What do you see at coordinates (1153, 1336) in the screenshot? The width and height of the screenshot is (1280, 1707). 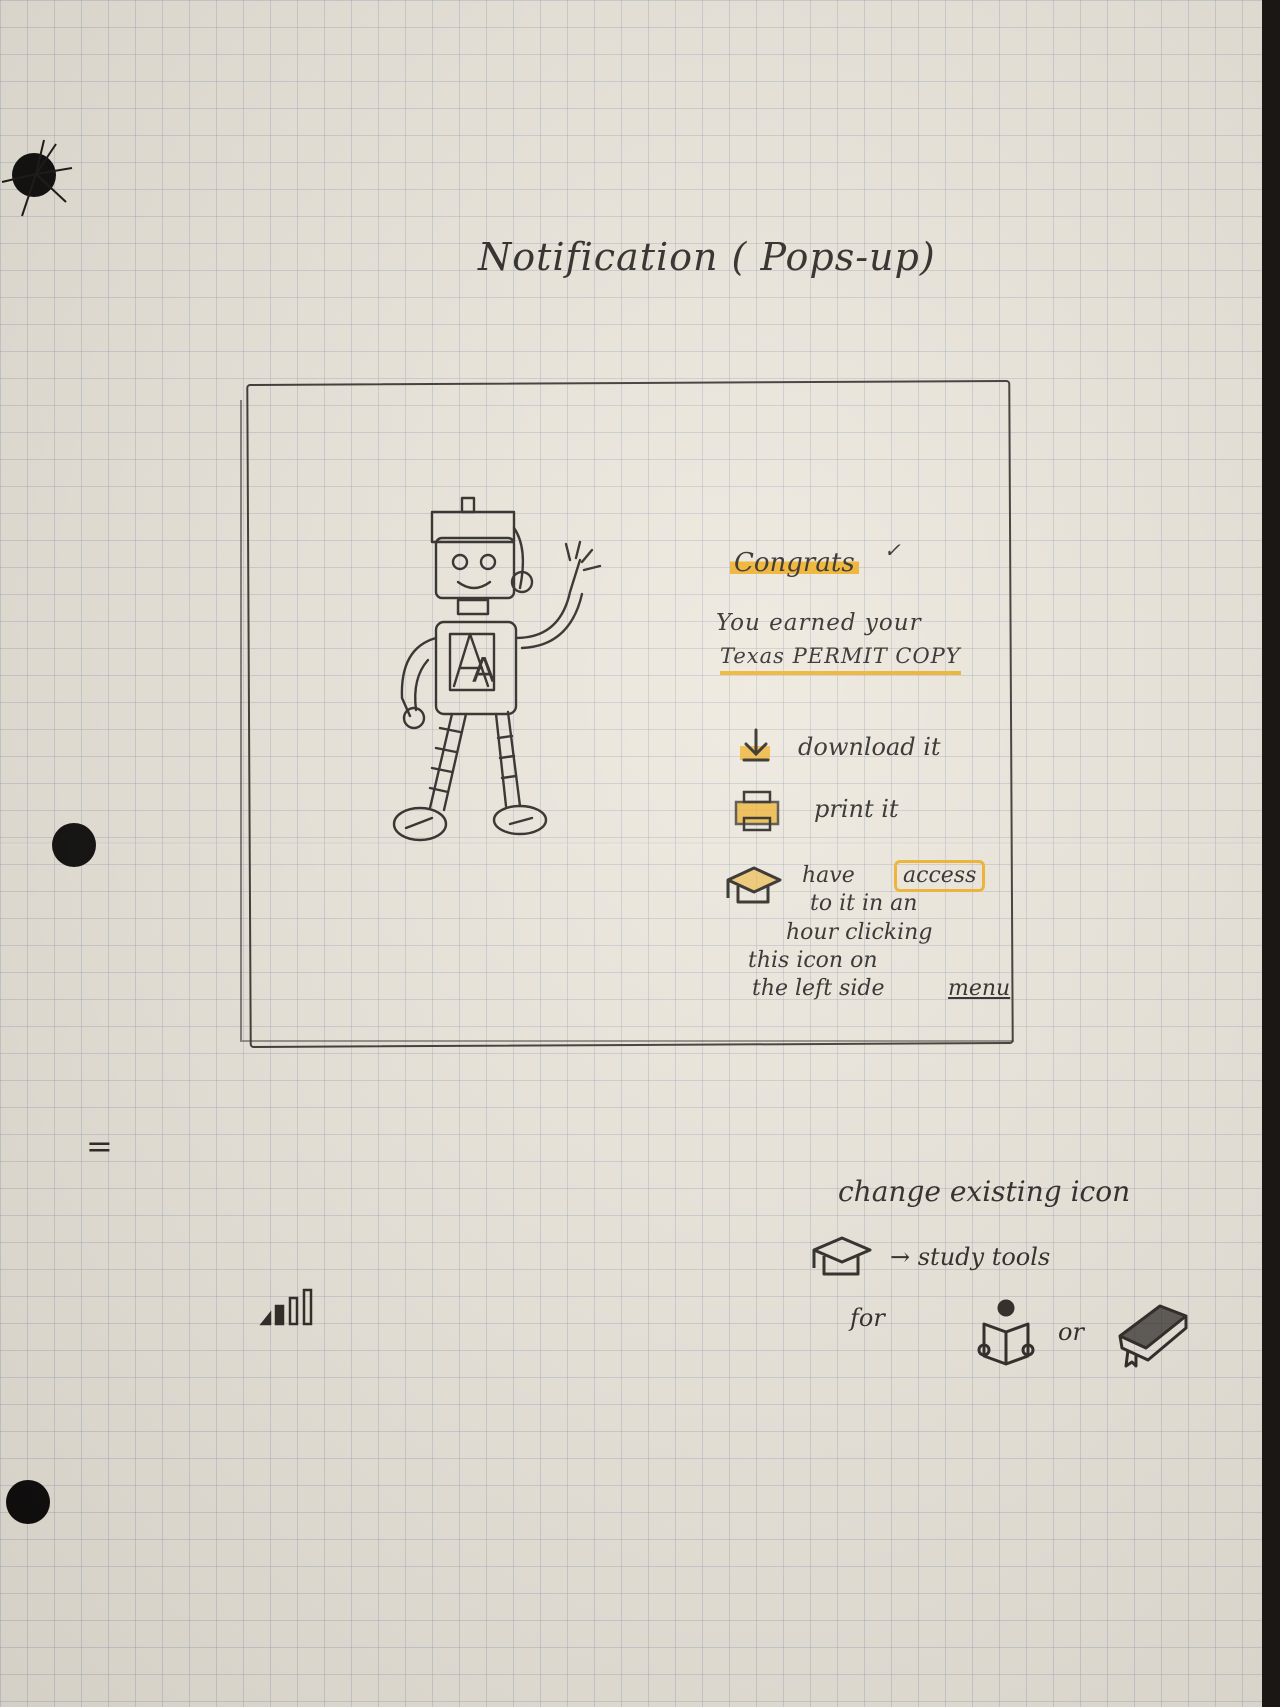 I see `book-icon` at bounding box center [1153, 1336].